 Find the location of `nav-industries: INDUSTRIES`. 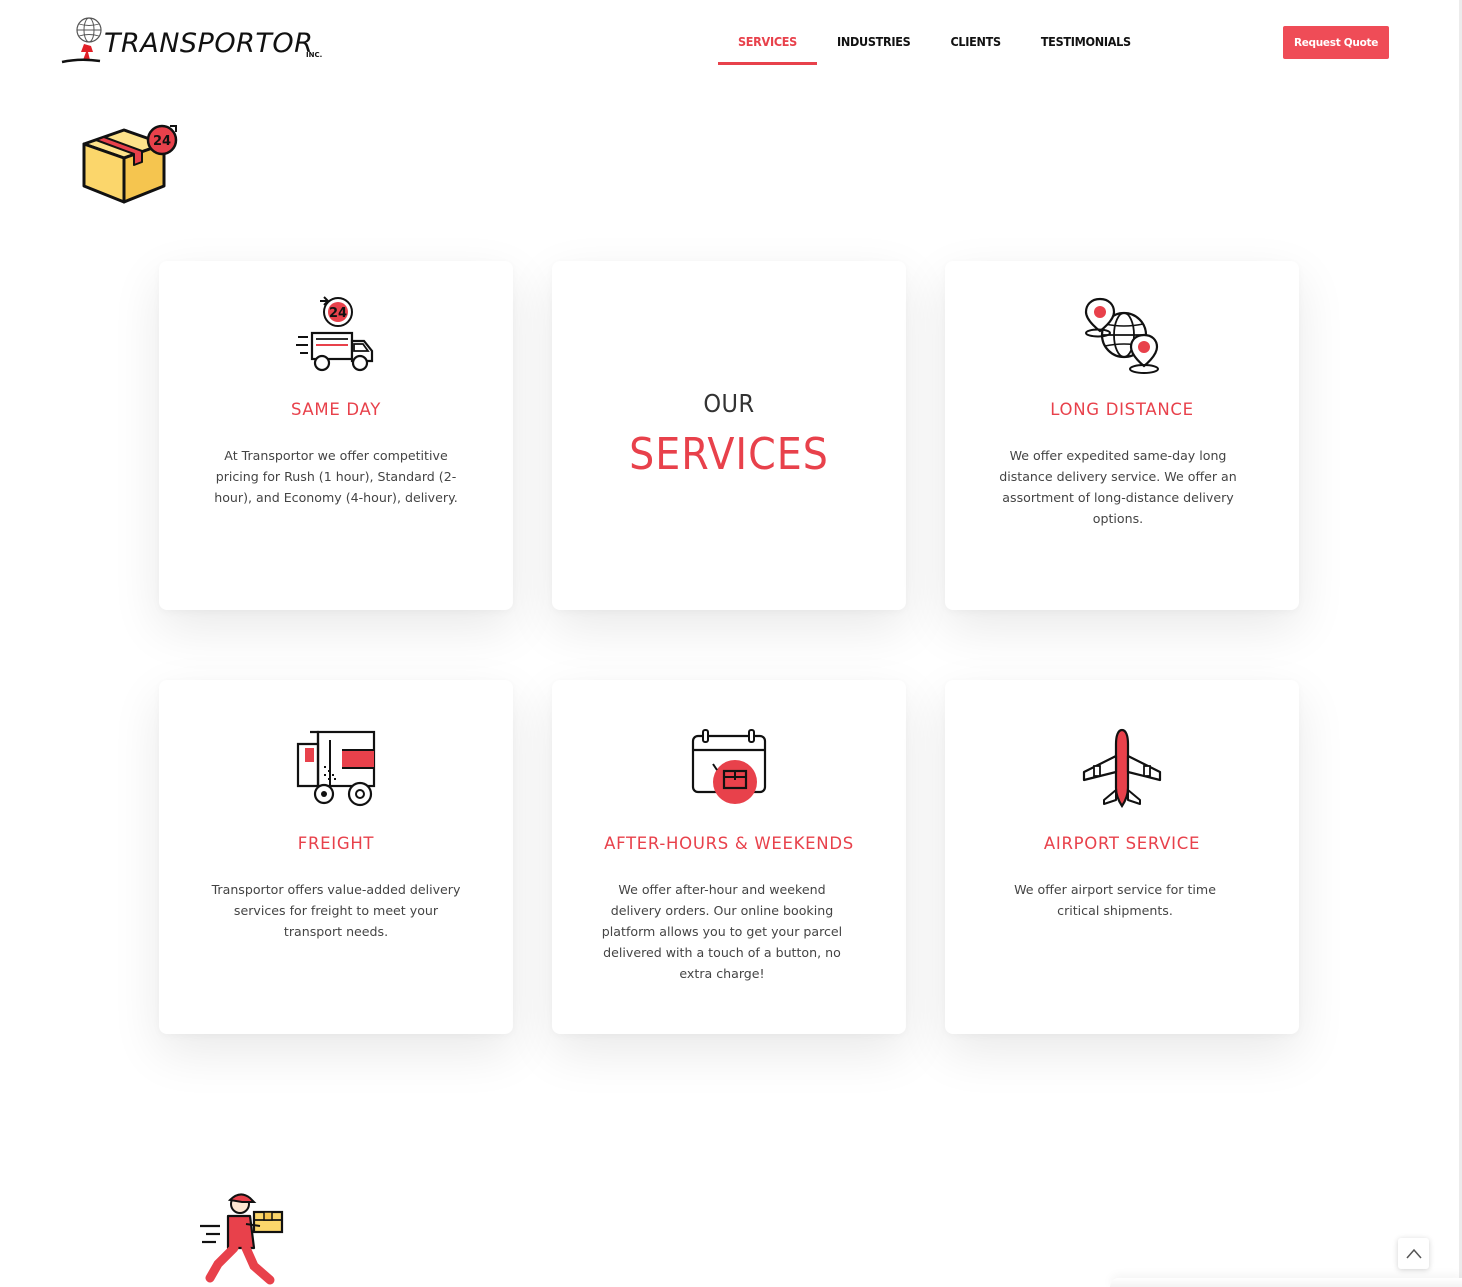

nav-industries: INDUSTRIES is located at coordinates (873, 43).